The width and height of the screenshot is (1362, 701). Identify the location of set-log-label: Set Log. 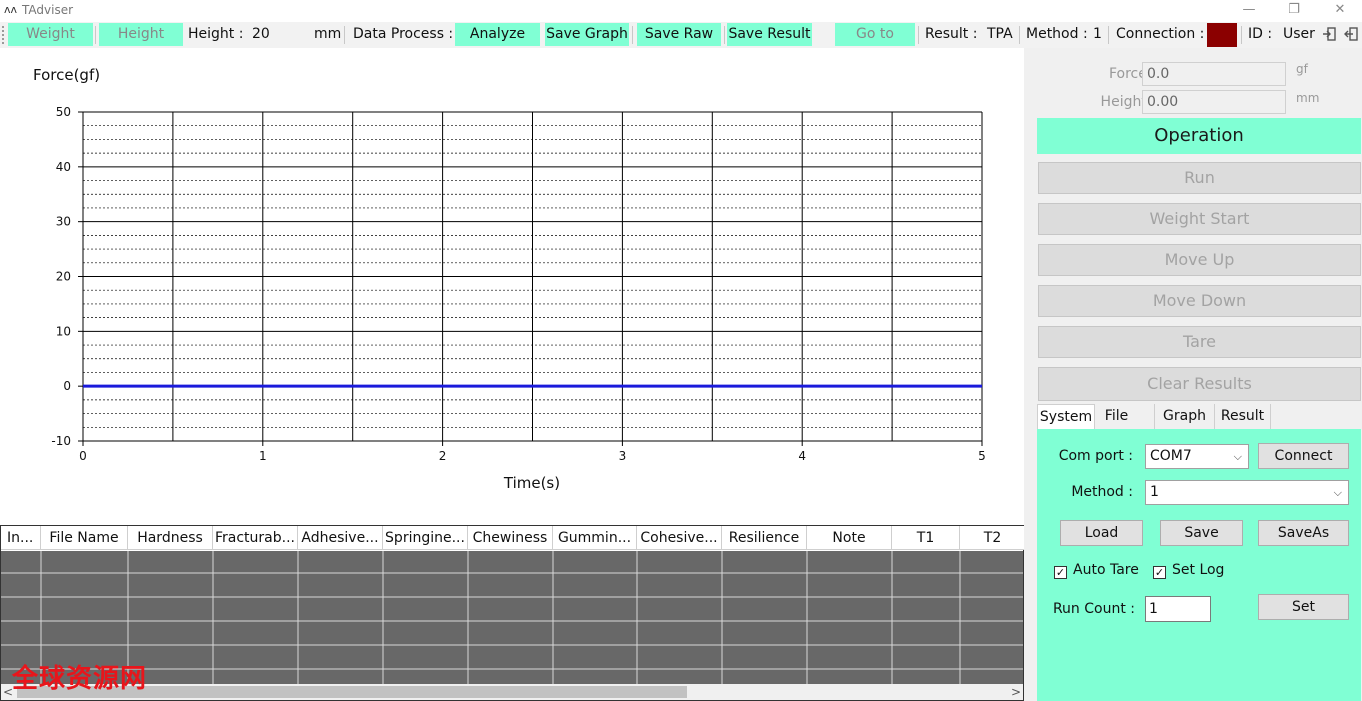
(1198, 570).